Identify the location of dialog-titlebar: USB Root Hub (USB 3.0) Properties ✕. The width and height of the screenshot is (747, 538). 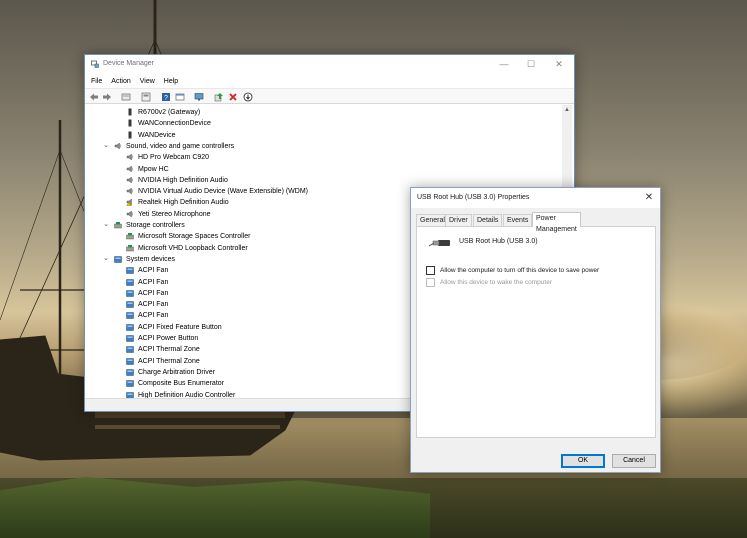
(535, 198).